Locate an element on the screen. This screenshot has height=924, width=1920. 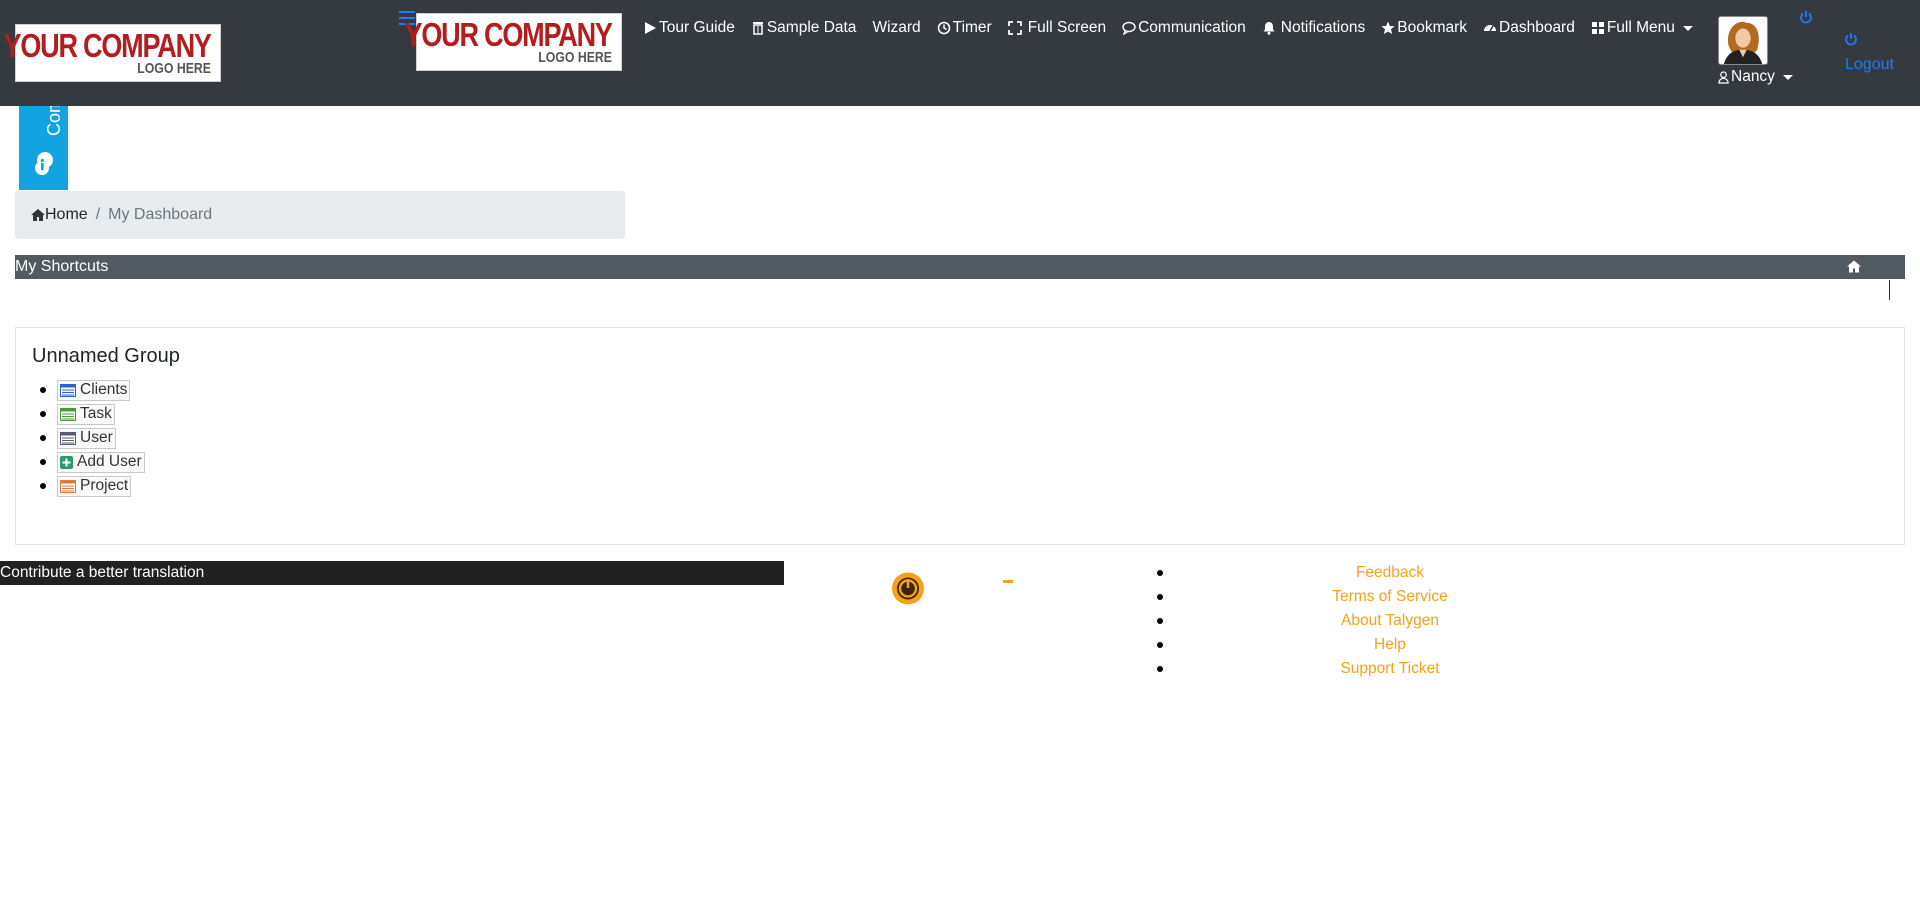
nav-full-menu: Full Menu is located at coordinates (1642, 28).